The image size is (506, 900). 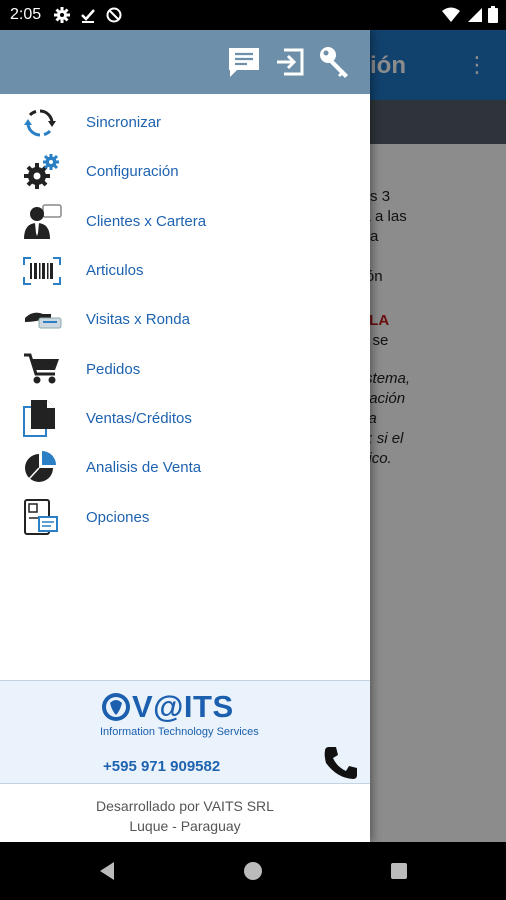 What do you see at coordinates (43, 319) in the screenshot?
I see `visit-handshake-icon` at bounding box center [43, 319].